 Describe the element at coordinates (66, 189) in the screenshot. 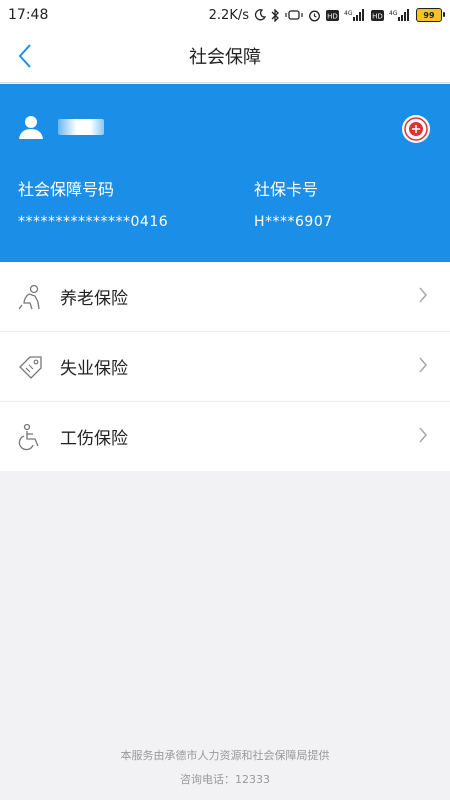

I see `ssn-label: 社会保障号码` at that location.